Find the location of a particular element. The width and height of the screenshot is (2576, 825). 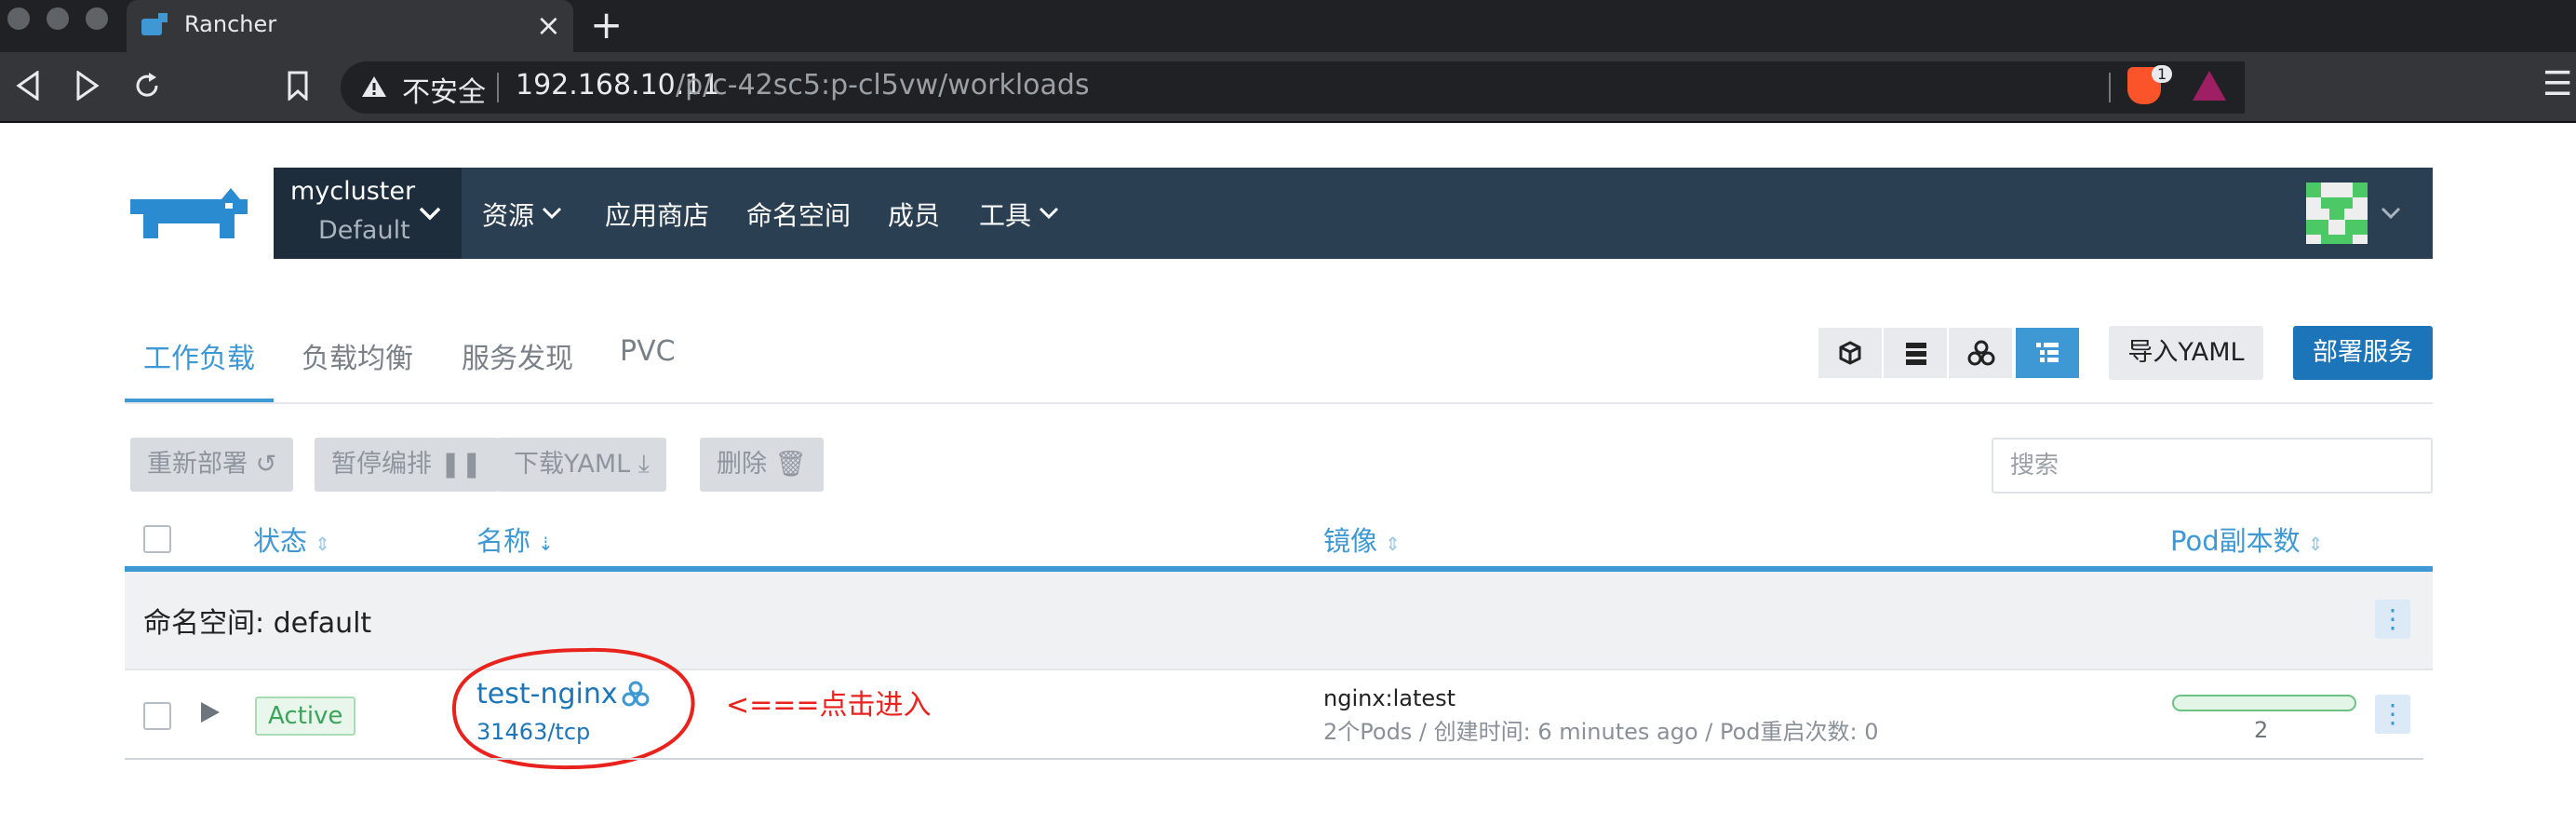

rancher-favicon-icon is located at coordinates (154, 24).